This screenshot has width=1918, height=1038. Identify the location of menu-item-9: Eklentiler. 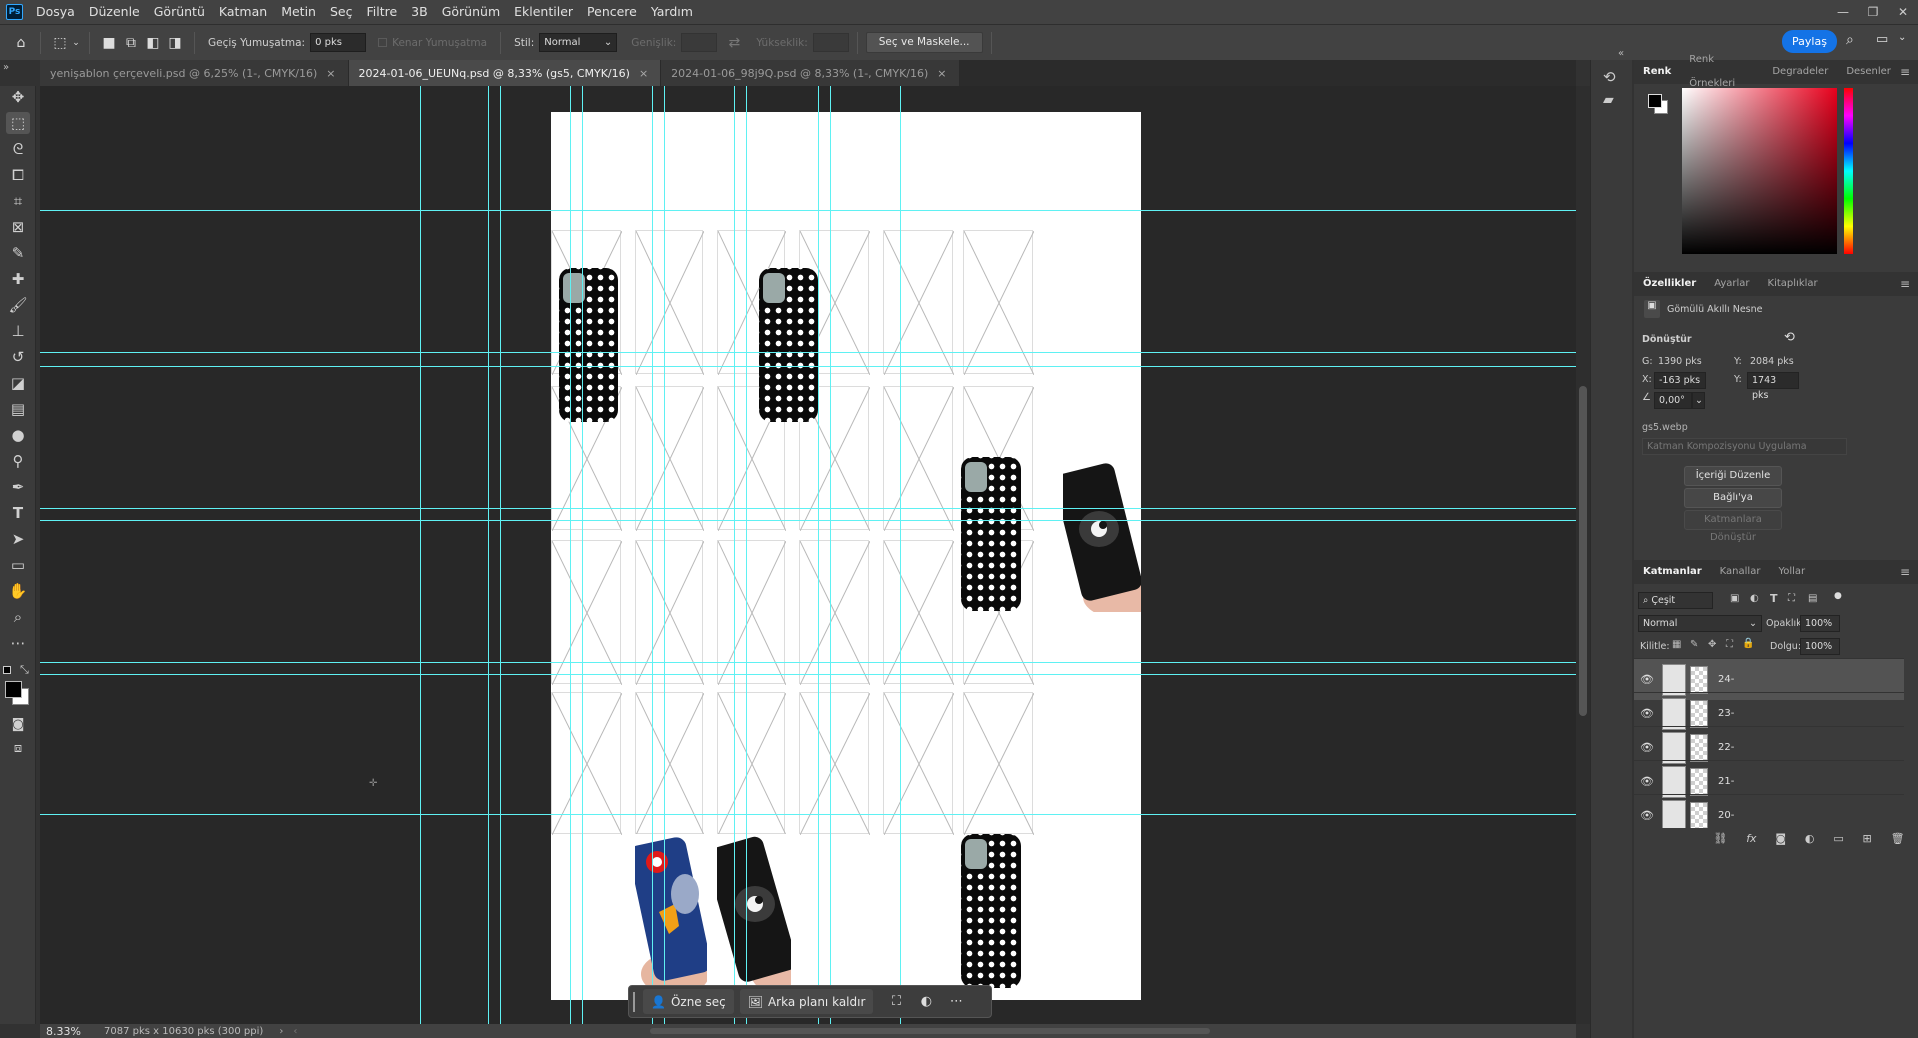
(543, 12).